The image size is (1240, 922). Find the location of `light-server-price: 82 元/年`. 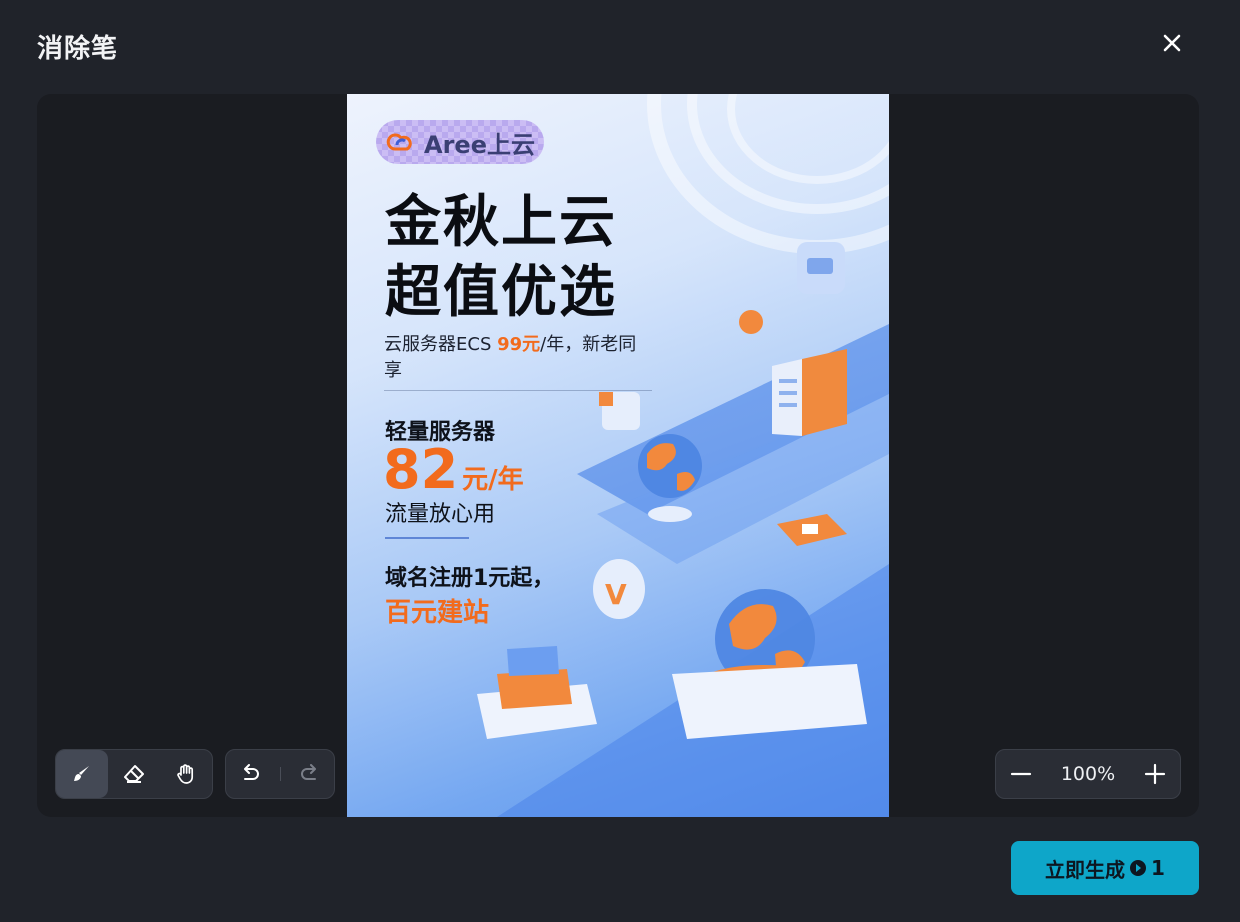

light-server-price: 82 元/年 is located at coordinates (453, 469).